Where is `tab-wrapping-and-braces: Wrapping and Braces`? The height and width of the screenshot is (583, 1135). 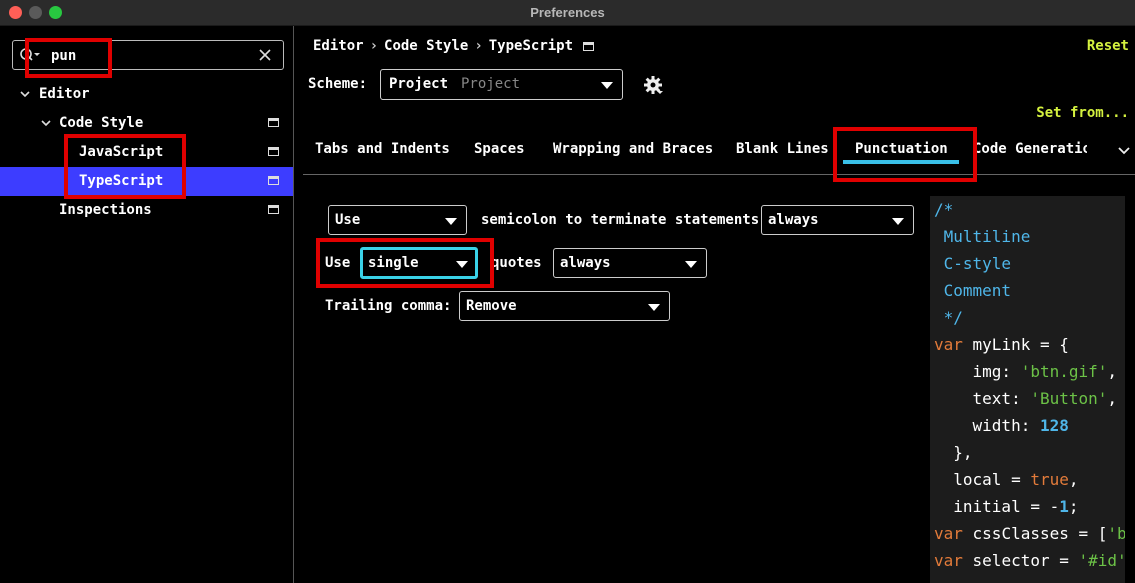 tab-wrapping-and-braces: Wrapping and Braces is located at coordinates (633, 149).